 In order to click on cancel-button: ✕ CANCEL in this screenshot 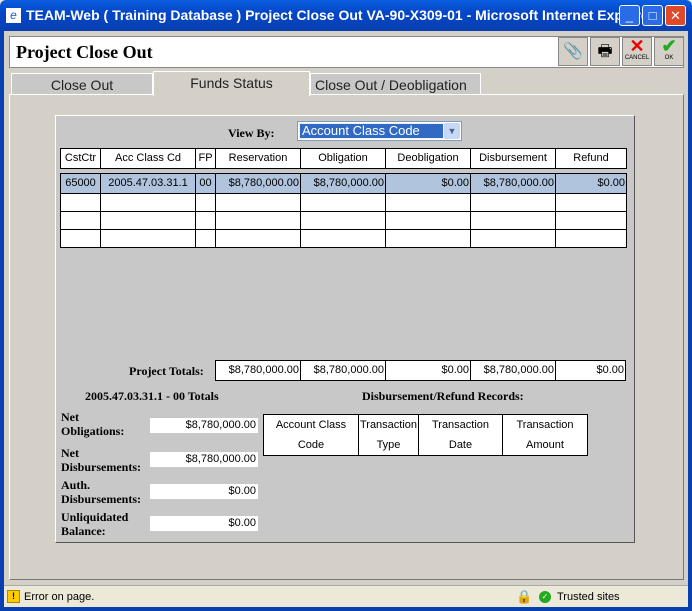, I will do `click(637, 51)`.